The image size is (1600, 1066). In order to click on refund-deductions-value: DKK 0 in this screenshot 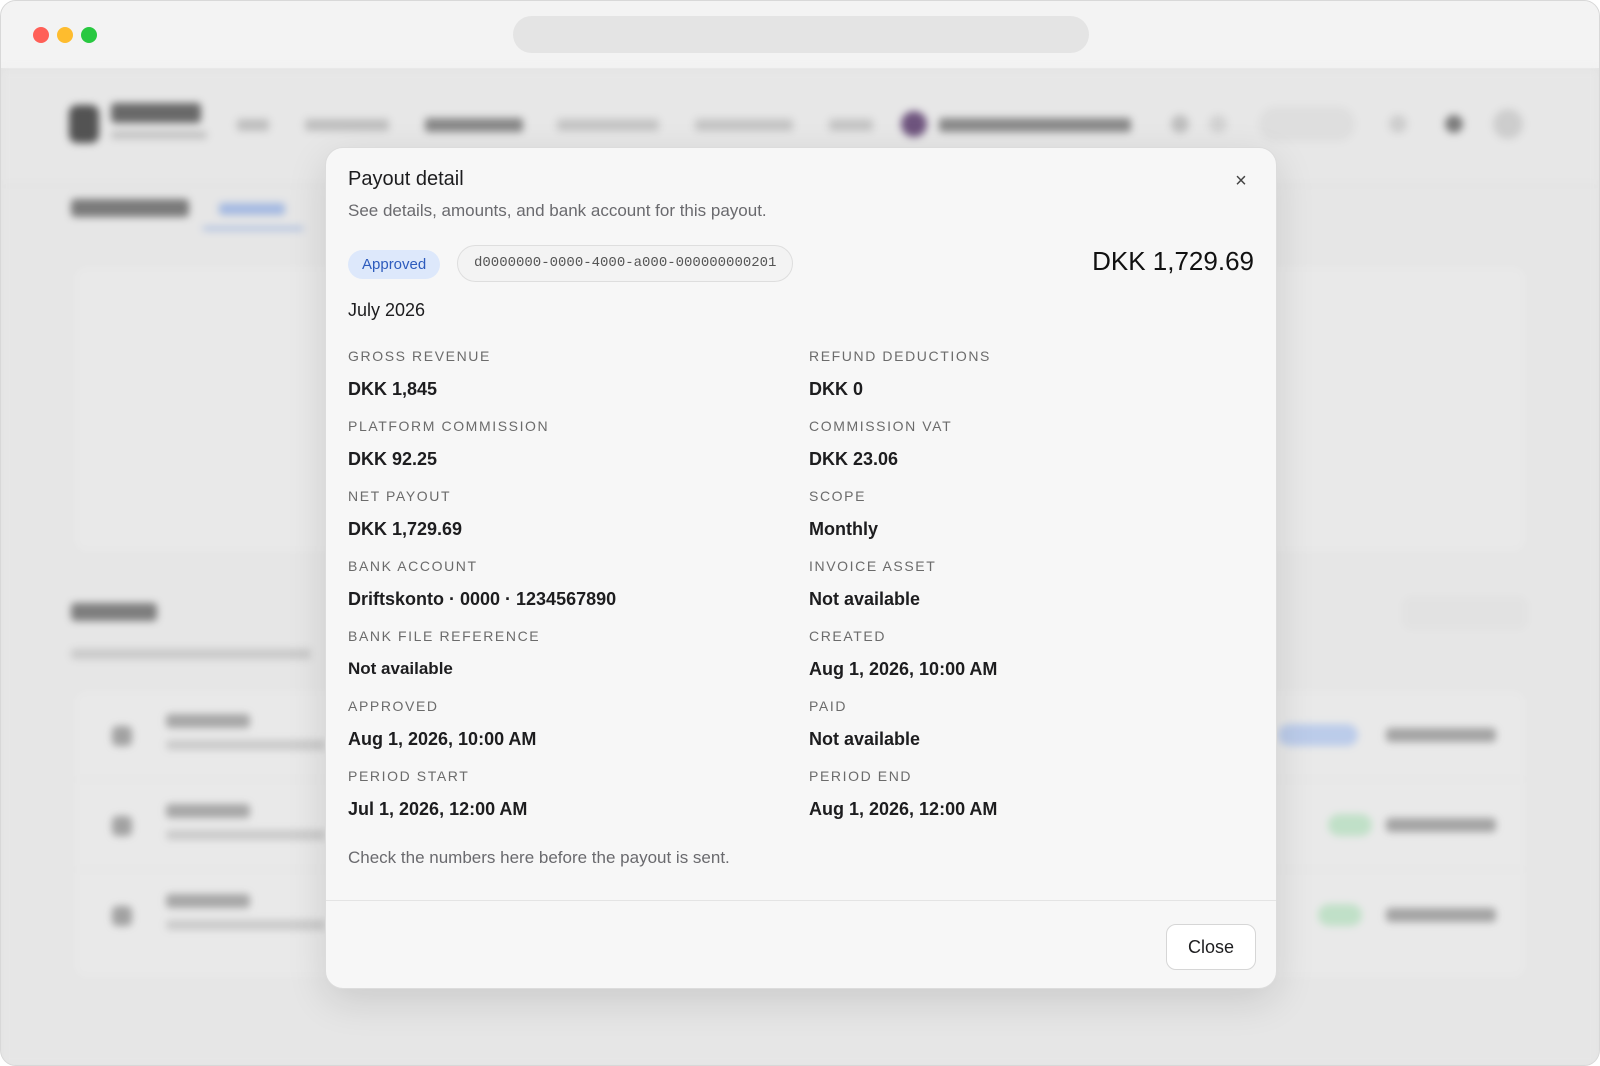, I will do `click(836, 389)`.